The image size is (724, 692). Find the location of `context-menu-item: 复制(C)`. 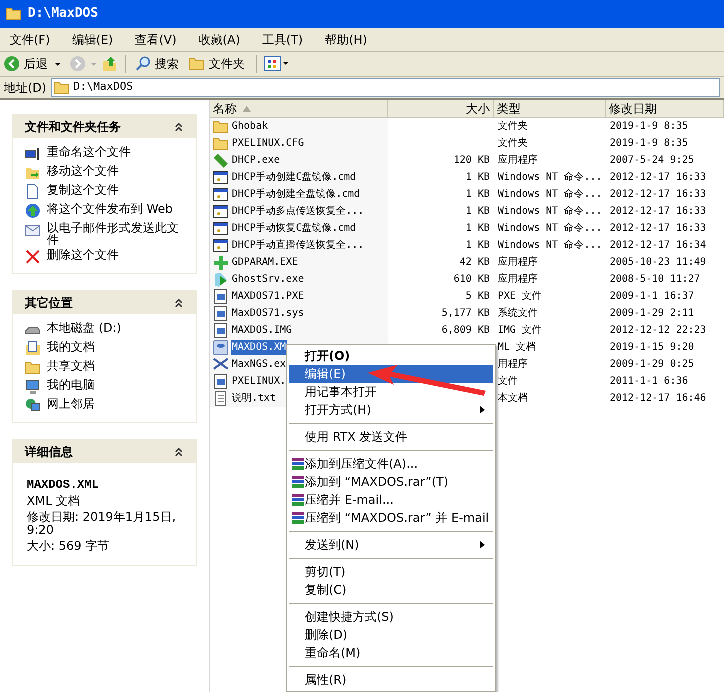

context-menu-item: 复制(C) is located at coordinates (391, 590).